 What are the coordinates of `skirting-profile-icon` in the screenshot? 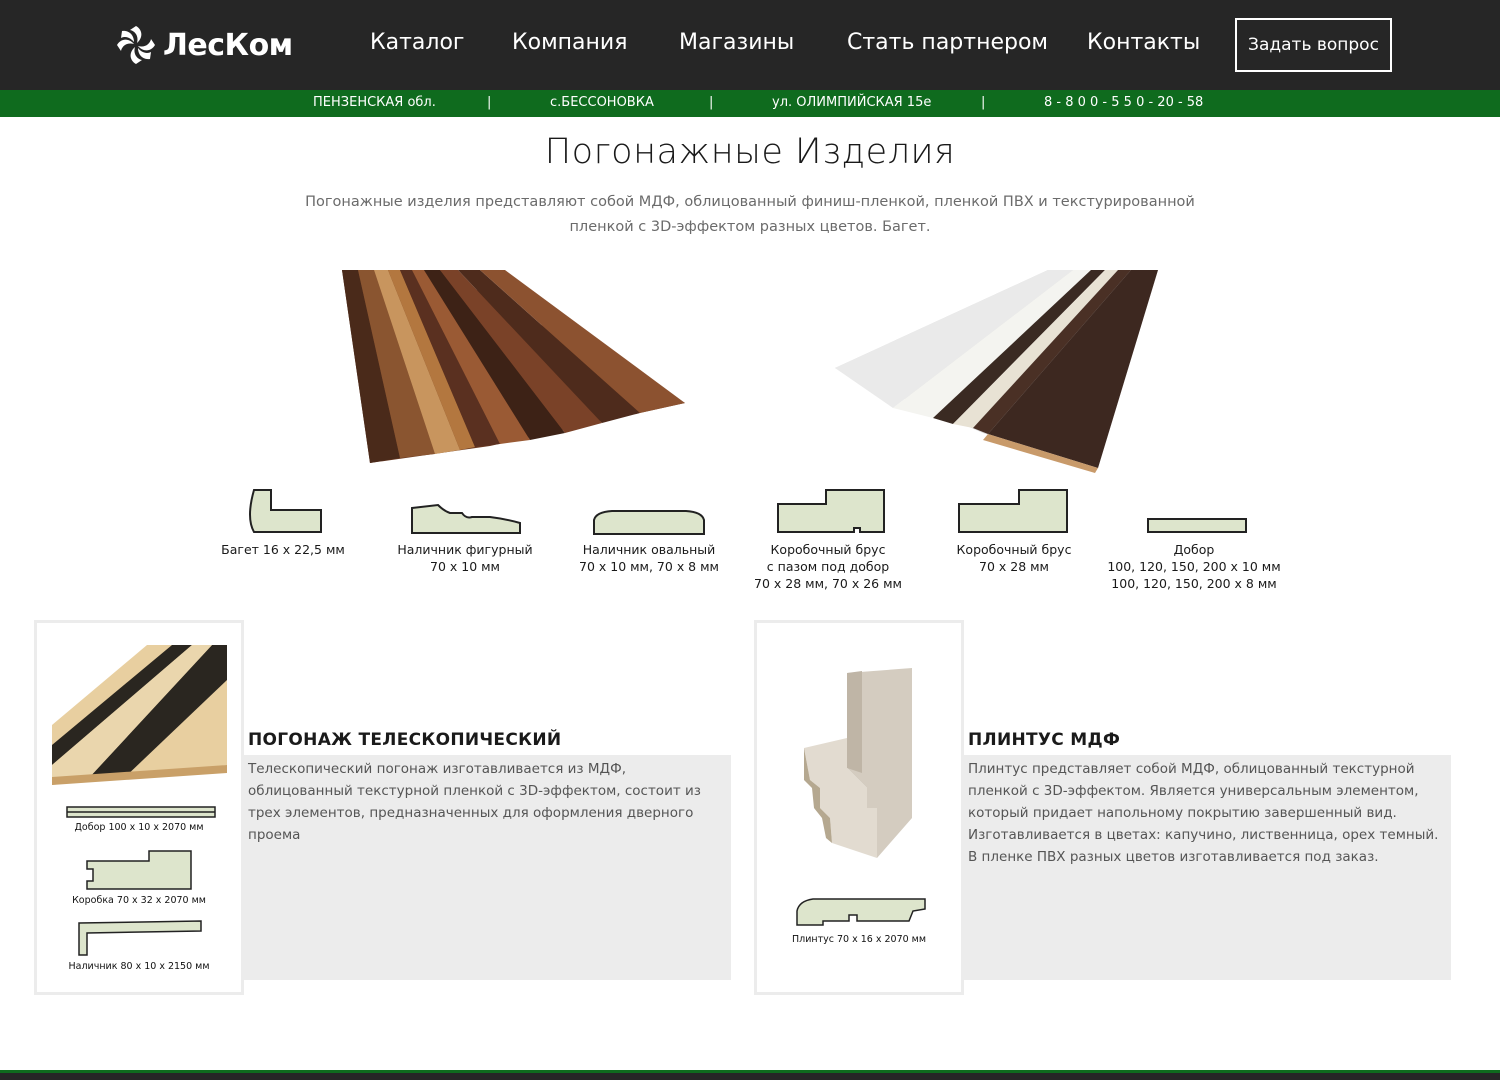 It's located at (861, 912).